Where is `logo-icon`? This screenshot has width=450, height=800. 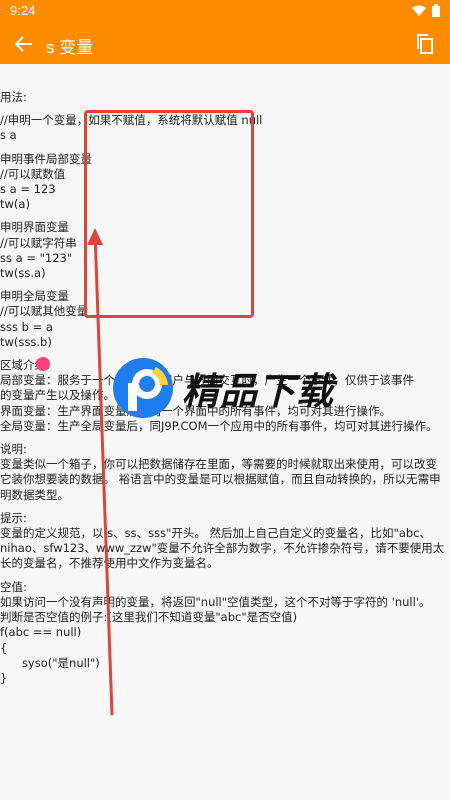
logo-icon is located at coordinates (143, 388).